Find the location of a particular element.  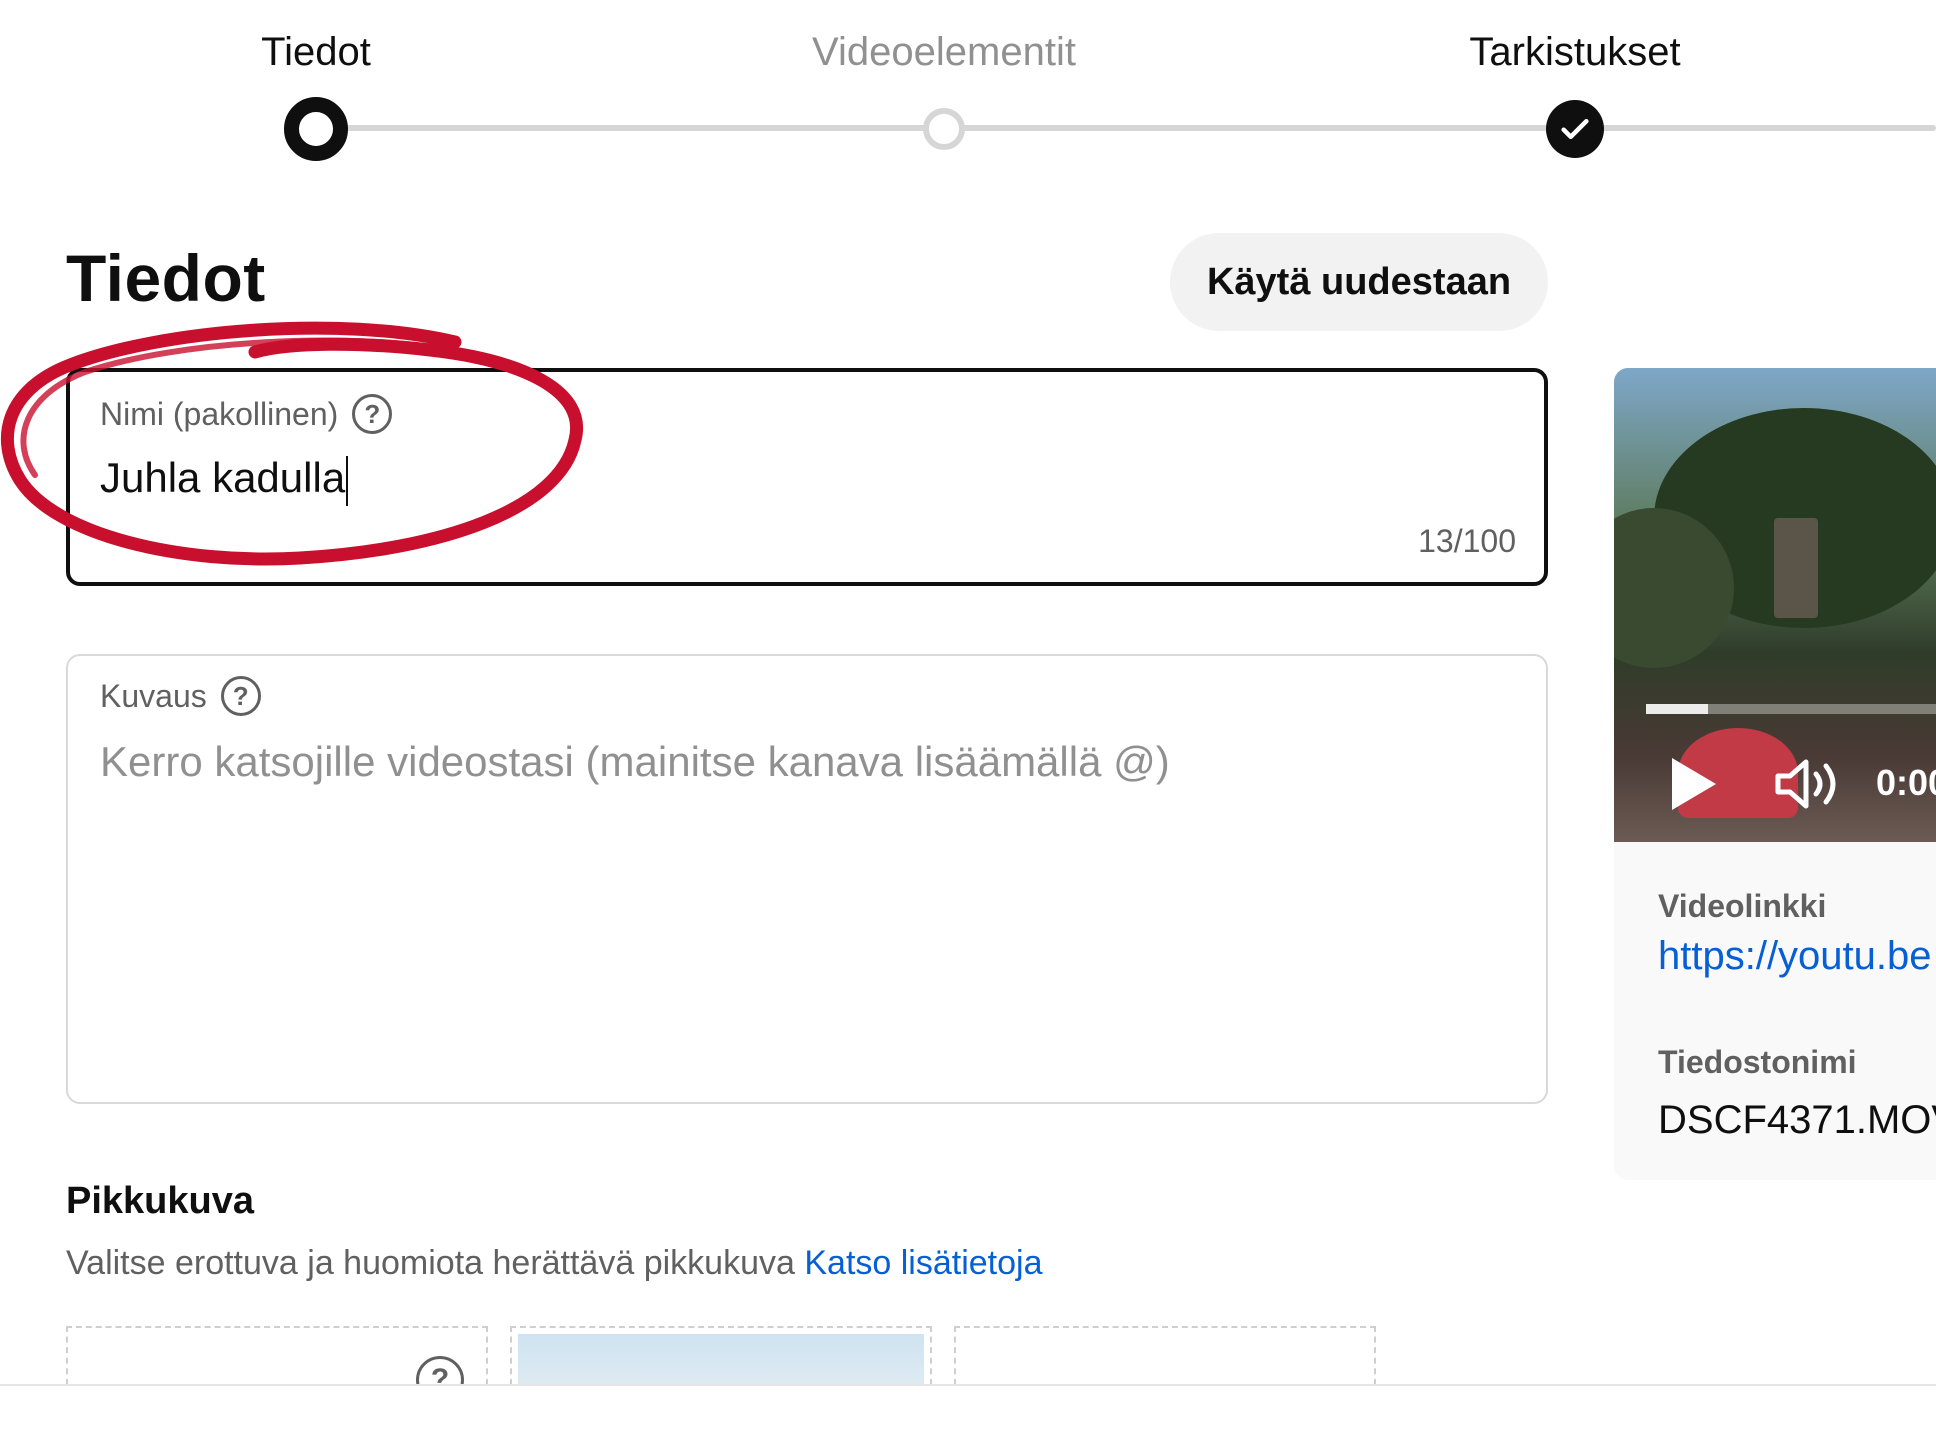

title-field: Nimi (pakollinen) ? 13/100 is located at coordinates (807, 477).